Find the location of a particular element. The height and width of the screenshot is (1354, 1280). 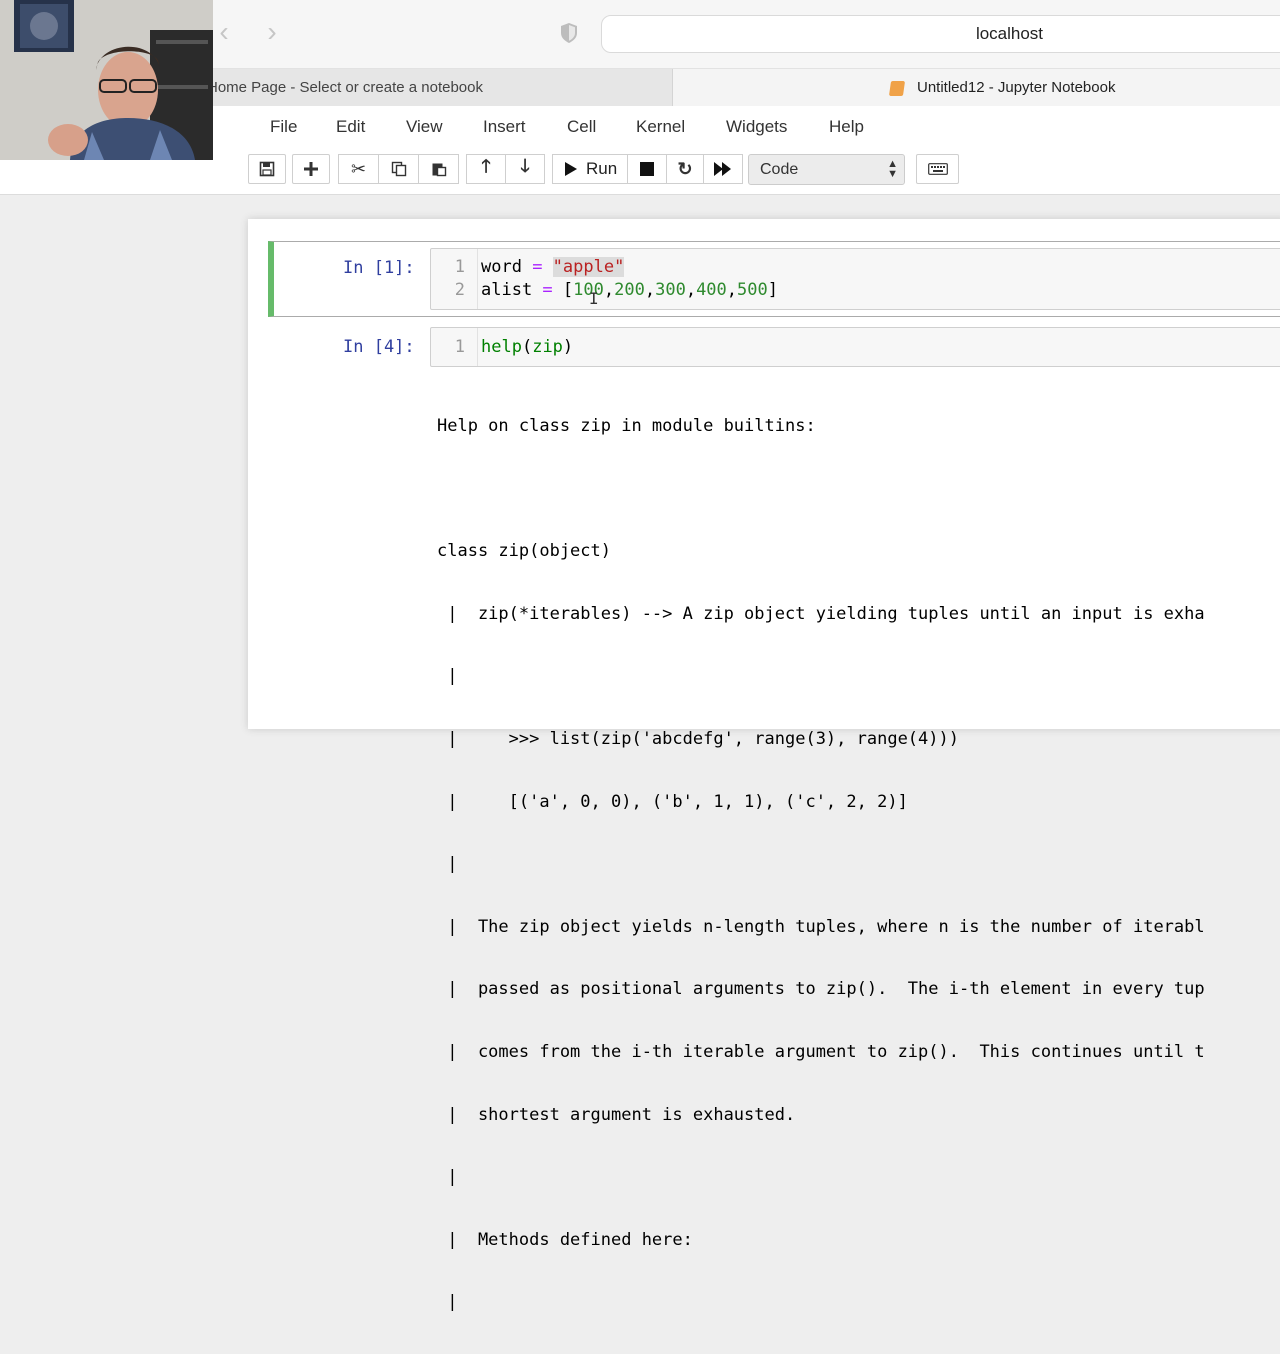

code-editor: 1 help(zip) is located at coordinates (855, 347).